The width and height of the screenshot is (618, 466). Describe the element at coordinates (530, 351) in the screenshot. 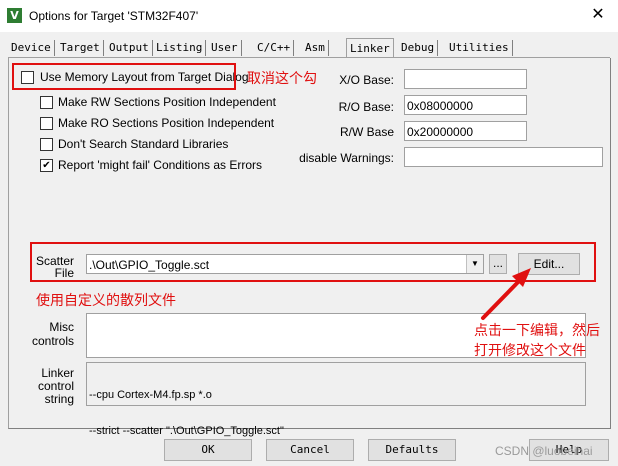

I see `annotation-click-edit-2: 打开修改这个文件` at that location.